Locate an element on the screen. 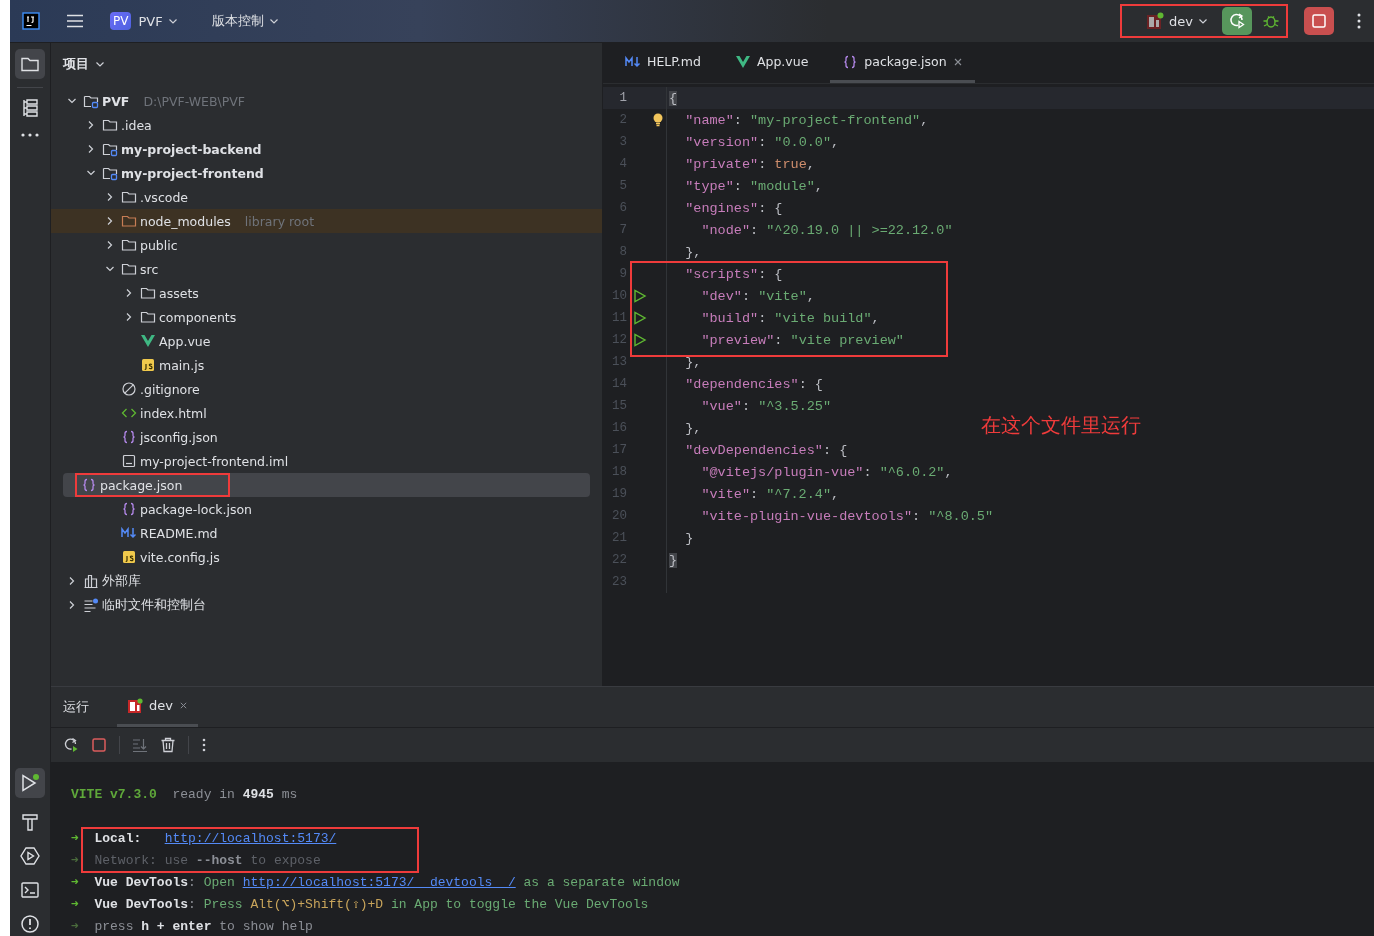 Image resolution: width=1374 pixels, height=936 pixels. services-icon is located at coordinates (30, 856).